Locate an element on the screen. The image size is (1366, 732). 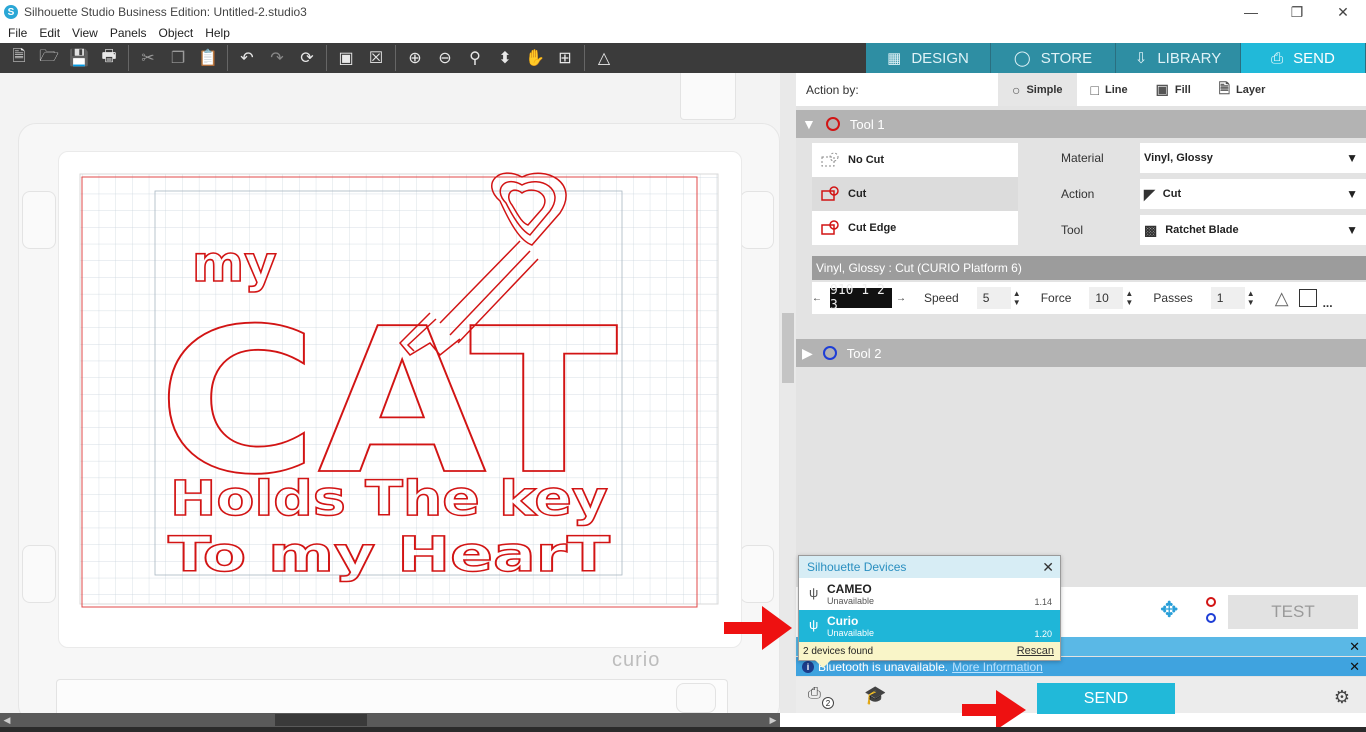
send-button: SEND is located at coordinates (1106, 698).